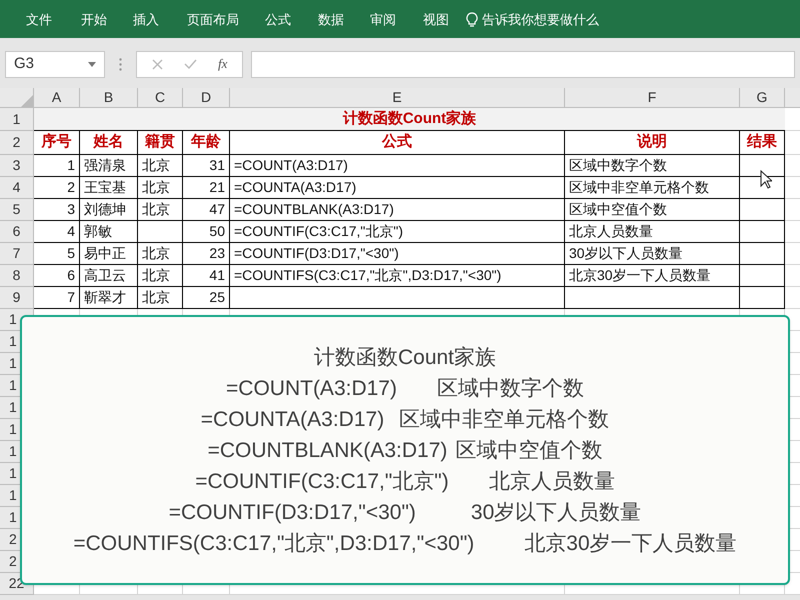 The width and height of the screenshot is (800, 600). I want to click on row-header: 2, so click(17, 143).